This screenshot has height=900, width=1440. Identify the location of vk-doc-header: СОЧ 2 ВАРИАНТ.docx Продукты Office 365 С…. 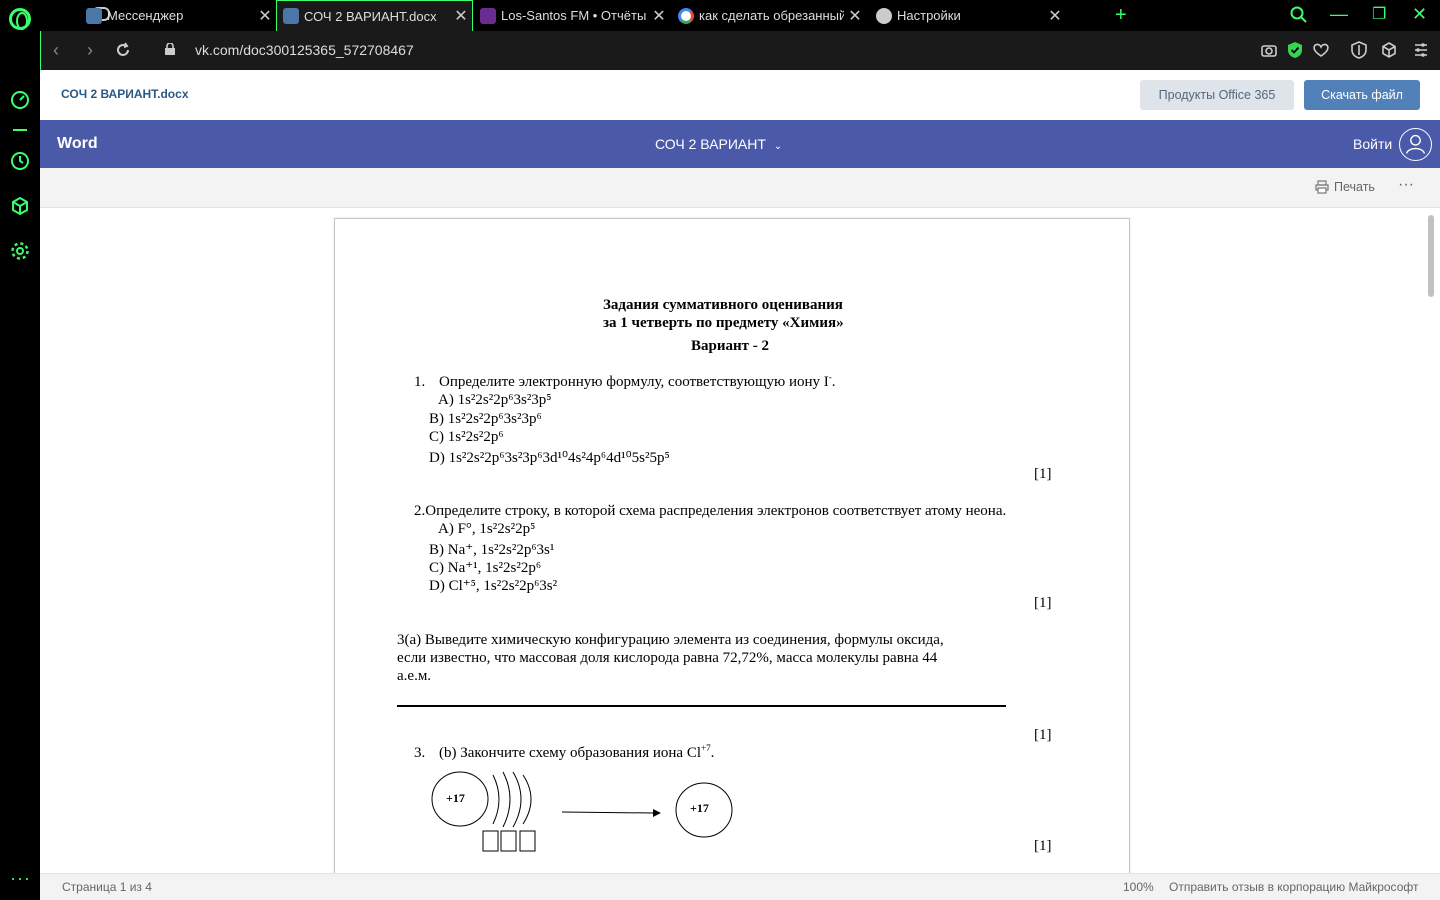
(740, 95).